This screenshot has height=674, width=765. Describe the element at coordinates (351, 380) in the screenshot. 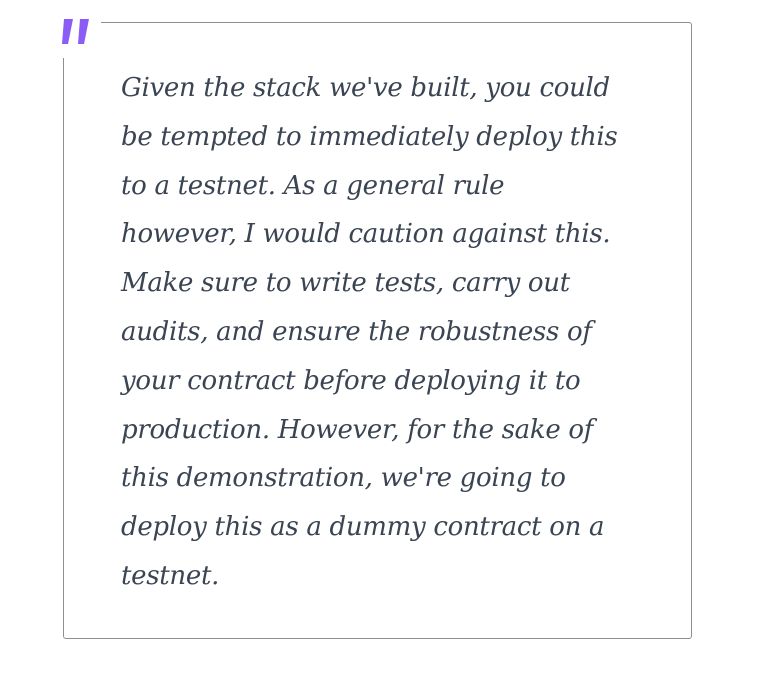

I see `quote-line: your contract before deploying it to` at that location.